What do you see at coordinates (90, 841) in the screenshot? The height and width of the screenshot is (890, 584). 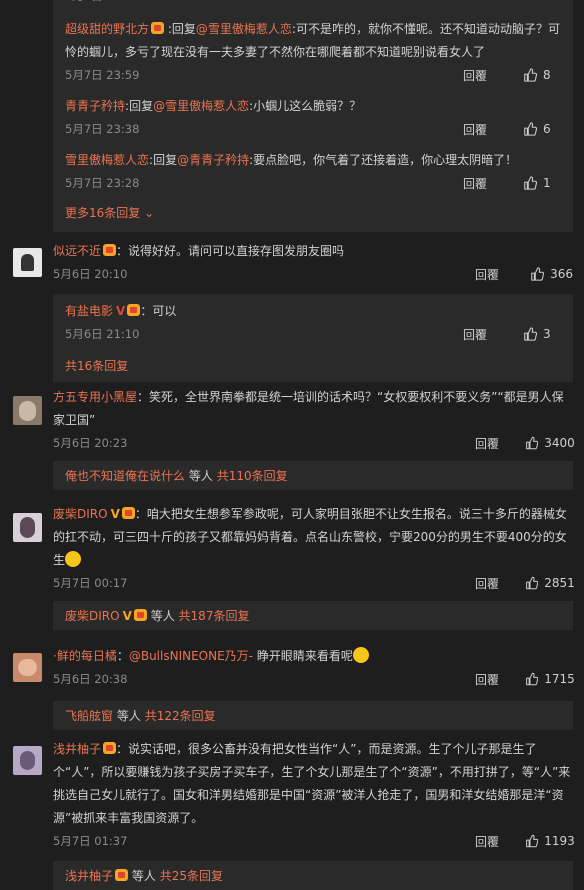 I see `comment-time: 5月7日 01:37` at bounding box center [90, 841].